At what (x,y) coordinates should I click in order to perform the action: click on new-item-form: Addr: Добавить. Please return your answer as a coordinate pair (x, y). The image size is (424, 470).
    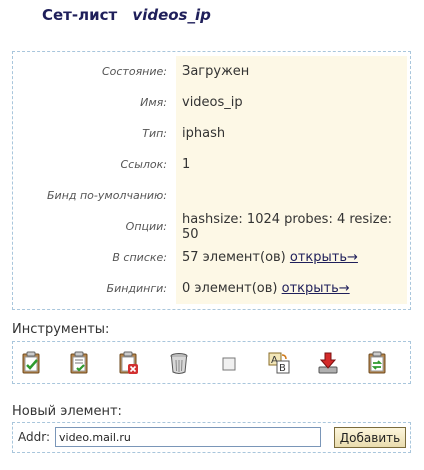
    Looking at the image, I should click on (211, 437).